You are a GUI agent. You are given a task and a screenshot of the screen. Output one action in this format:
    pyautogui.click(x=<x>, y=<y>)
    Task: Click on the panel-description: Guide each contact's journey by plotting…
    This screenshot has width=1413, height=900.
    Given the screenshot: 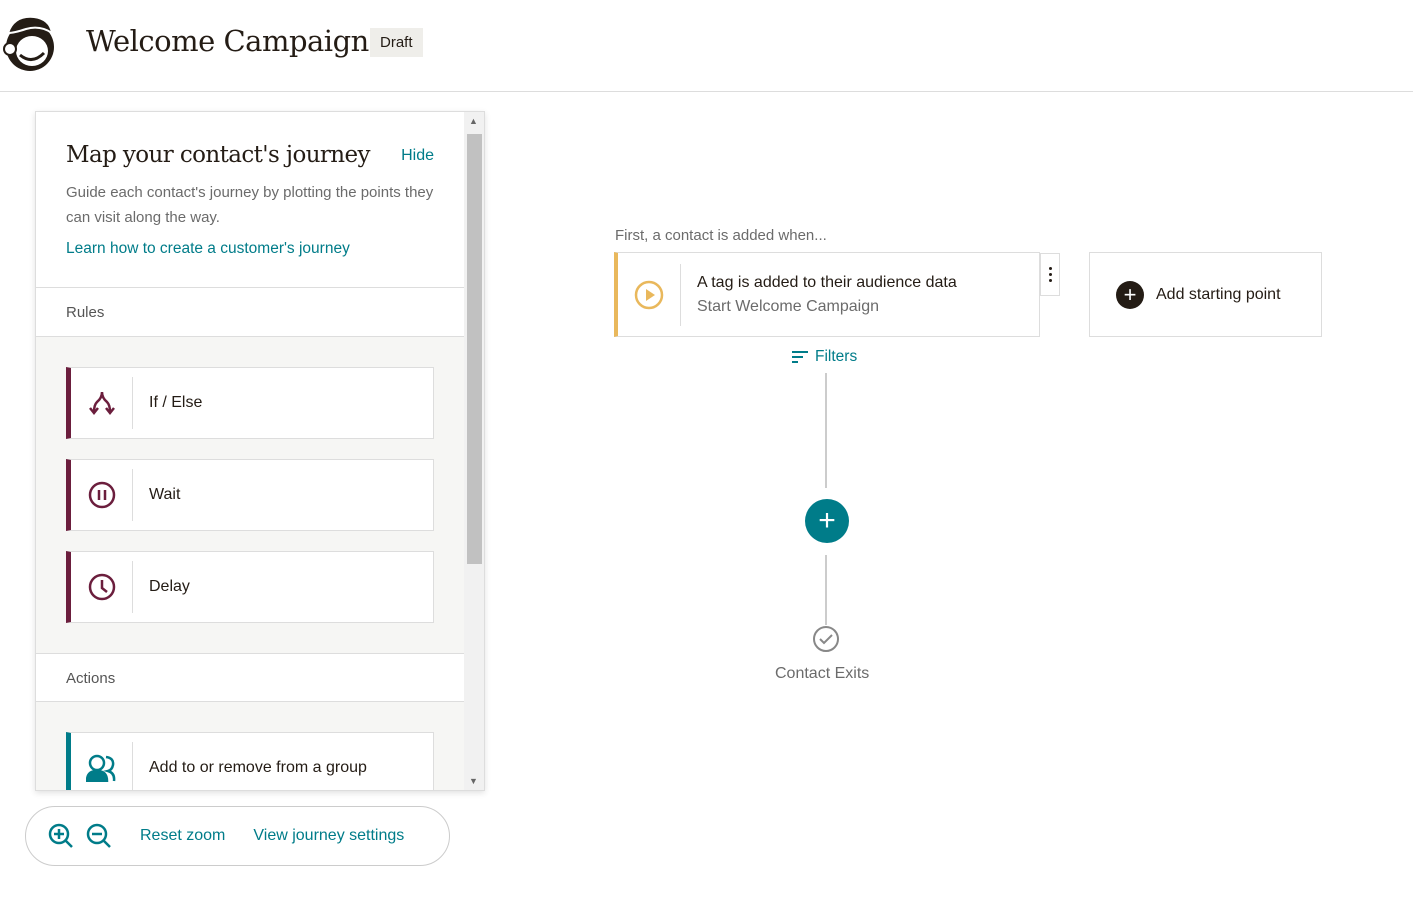 What is the action you would take?
    pyautogui.click(x=250, y=205)
    